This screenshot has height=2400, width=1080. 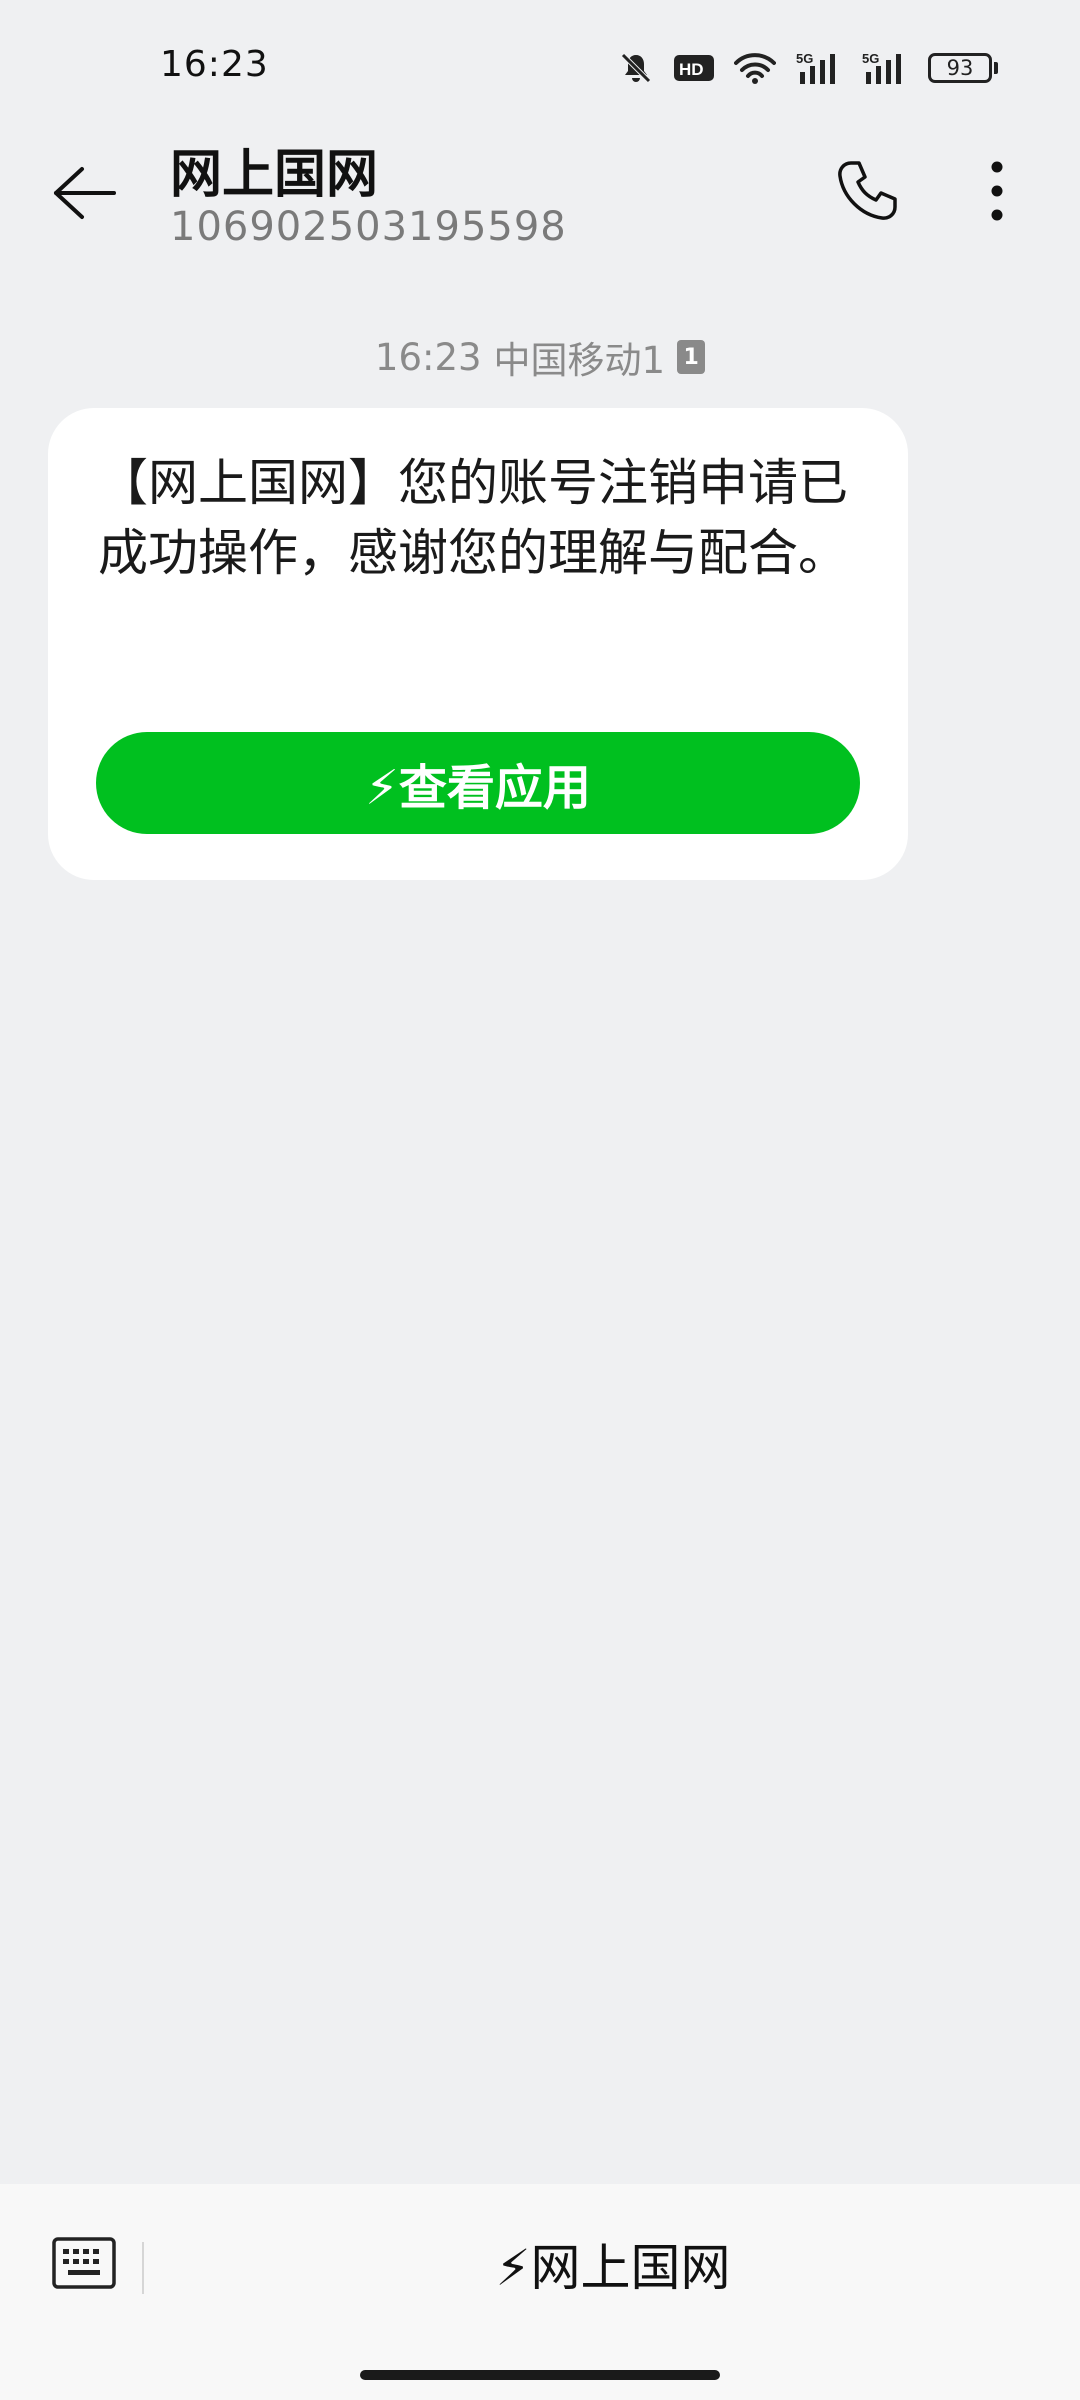 What do you see at coordinates (960, 68) in the screenshot?
I see `battery-level: 93` at bounding box center [960, 68].